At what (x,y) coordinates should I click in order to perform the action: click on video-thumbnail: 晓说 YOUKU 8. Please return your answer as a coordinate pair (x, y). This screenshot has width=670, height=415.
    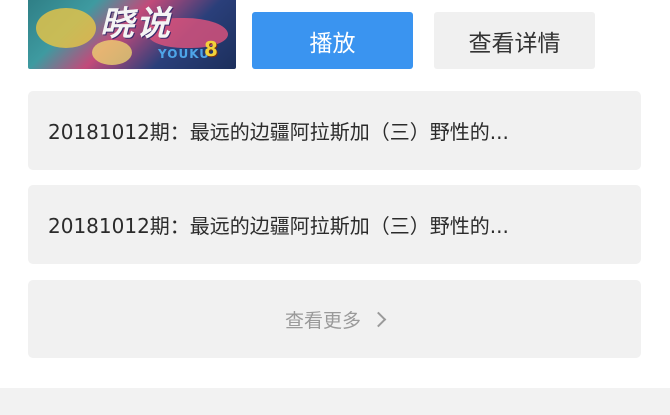
    Looking at the image, I should click on (132, 34).